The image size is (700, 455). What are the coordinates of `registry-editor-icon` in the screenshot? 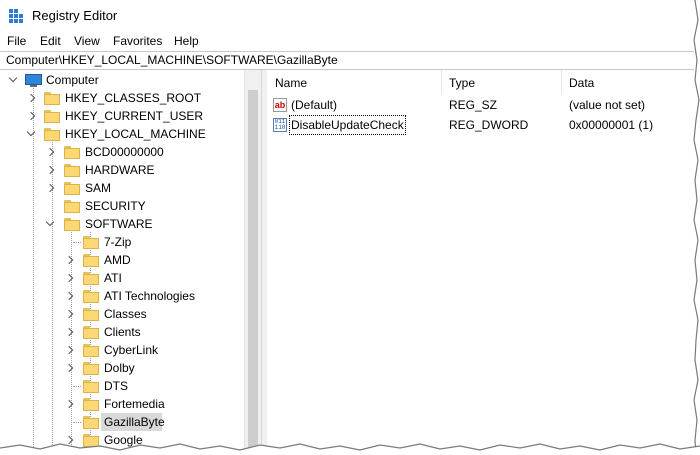 It's located at (16, 16).